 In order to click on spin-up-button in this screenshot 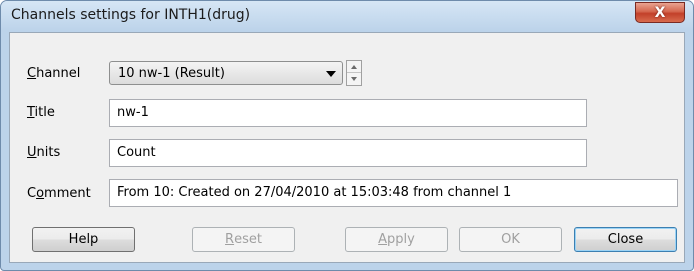, I will do `click(354, 67)`.